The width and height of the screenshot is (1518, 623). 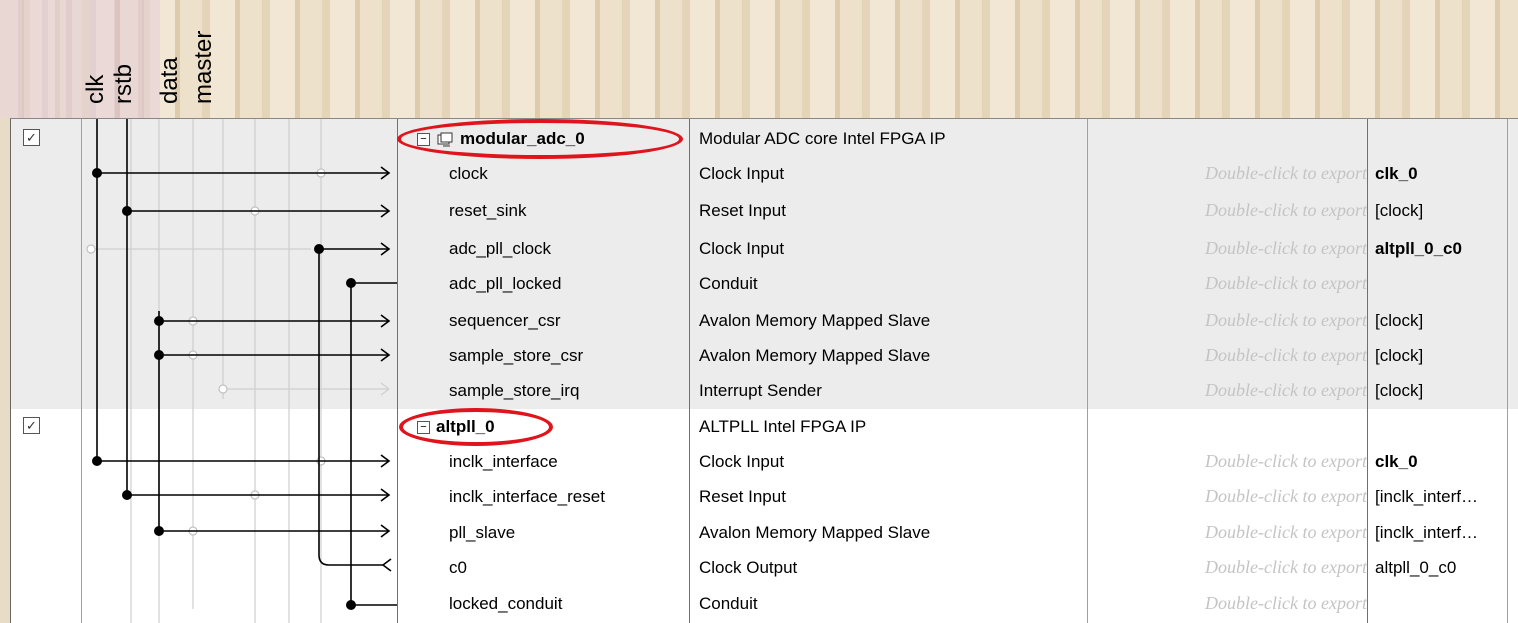 I want to click on interface-name: sample_store_irq, so click(x=514, y=390).